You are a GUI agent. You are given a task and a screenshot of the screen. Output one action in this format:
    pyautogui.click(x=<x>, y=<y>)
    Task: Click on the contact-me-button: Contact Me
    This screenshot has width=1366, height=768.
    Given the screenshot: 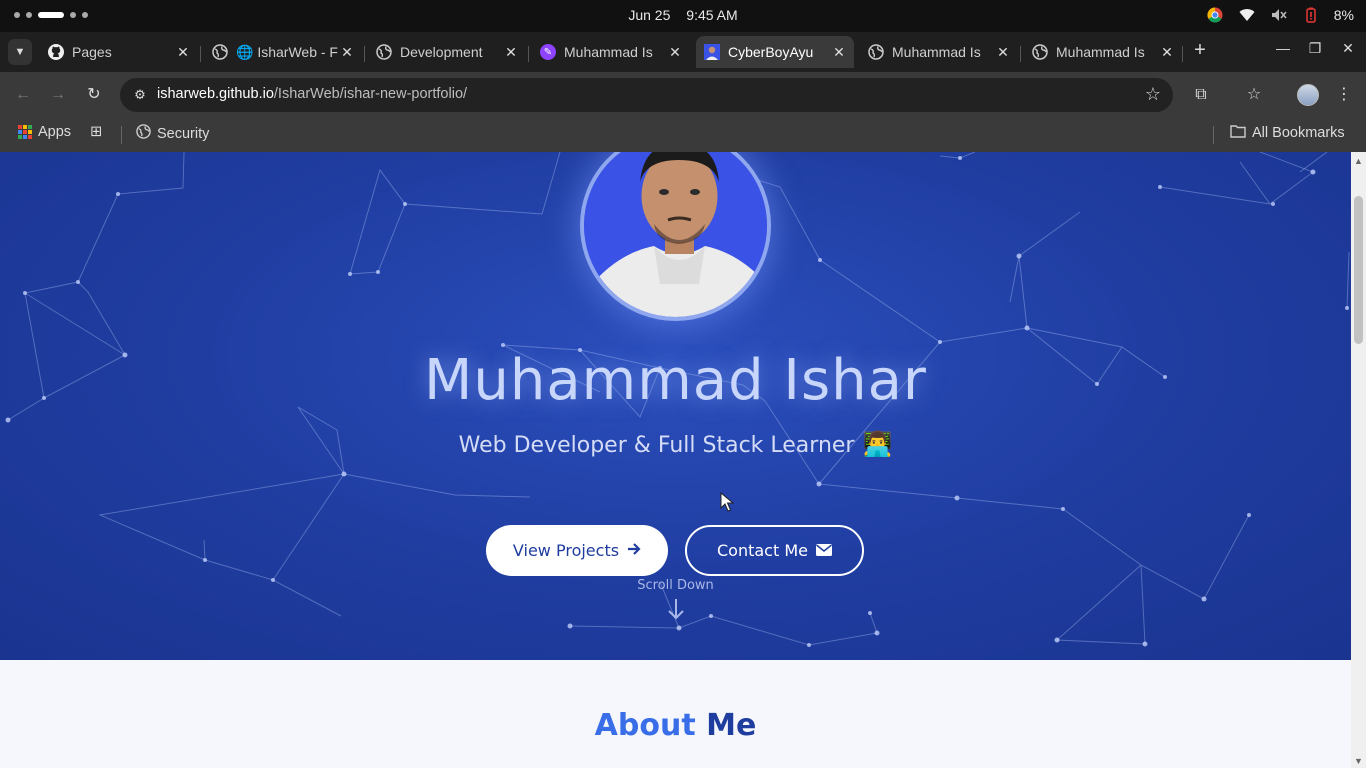 What is the action you would take?
    pyautogui.click(x=774, y=550)
    